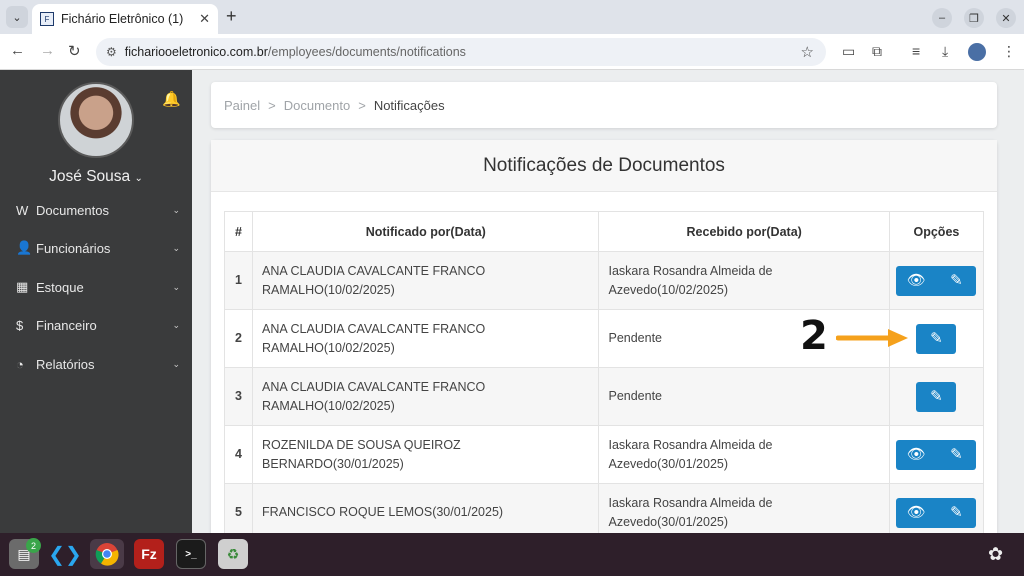 The image size is (1024, 576). I want to click on tab-search-chevron-icon: ⌄, so click(17, 17).